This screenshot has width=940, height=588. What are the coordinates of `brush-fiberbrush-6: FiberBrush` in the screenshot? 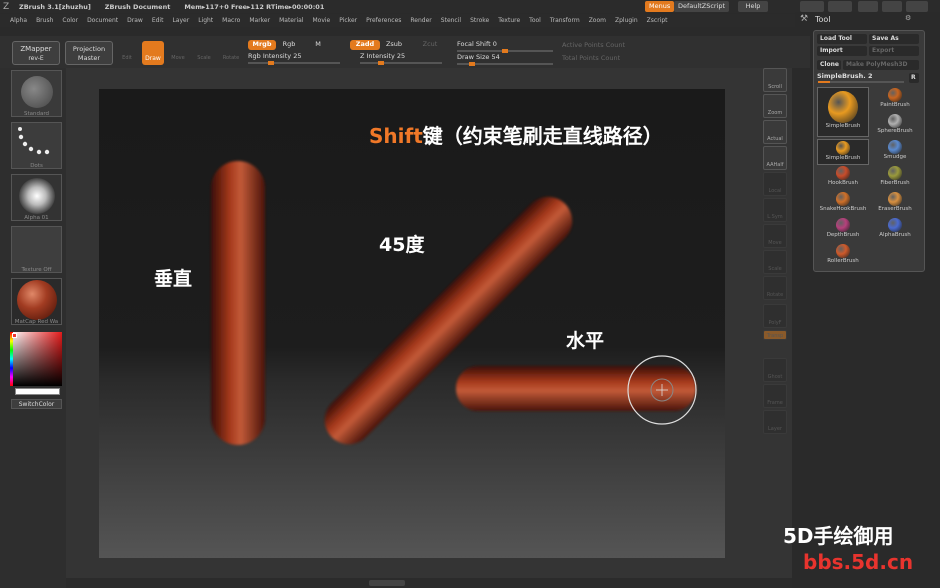 It's located at (895, 178).